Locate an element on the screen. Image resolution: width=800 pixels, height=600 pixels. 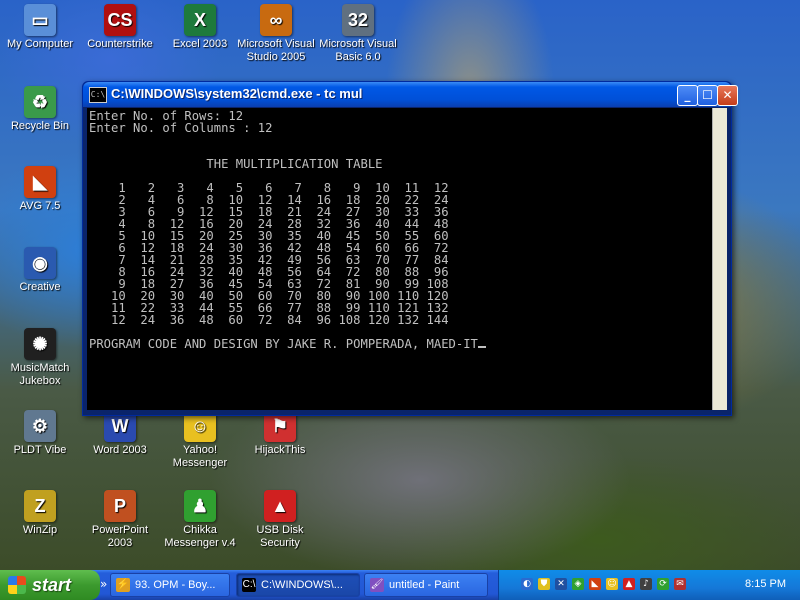
close-button: ✕ is located at coordinates (727, 95).